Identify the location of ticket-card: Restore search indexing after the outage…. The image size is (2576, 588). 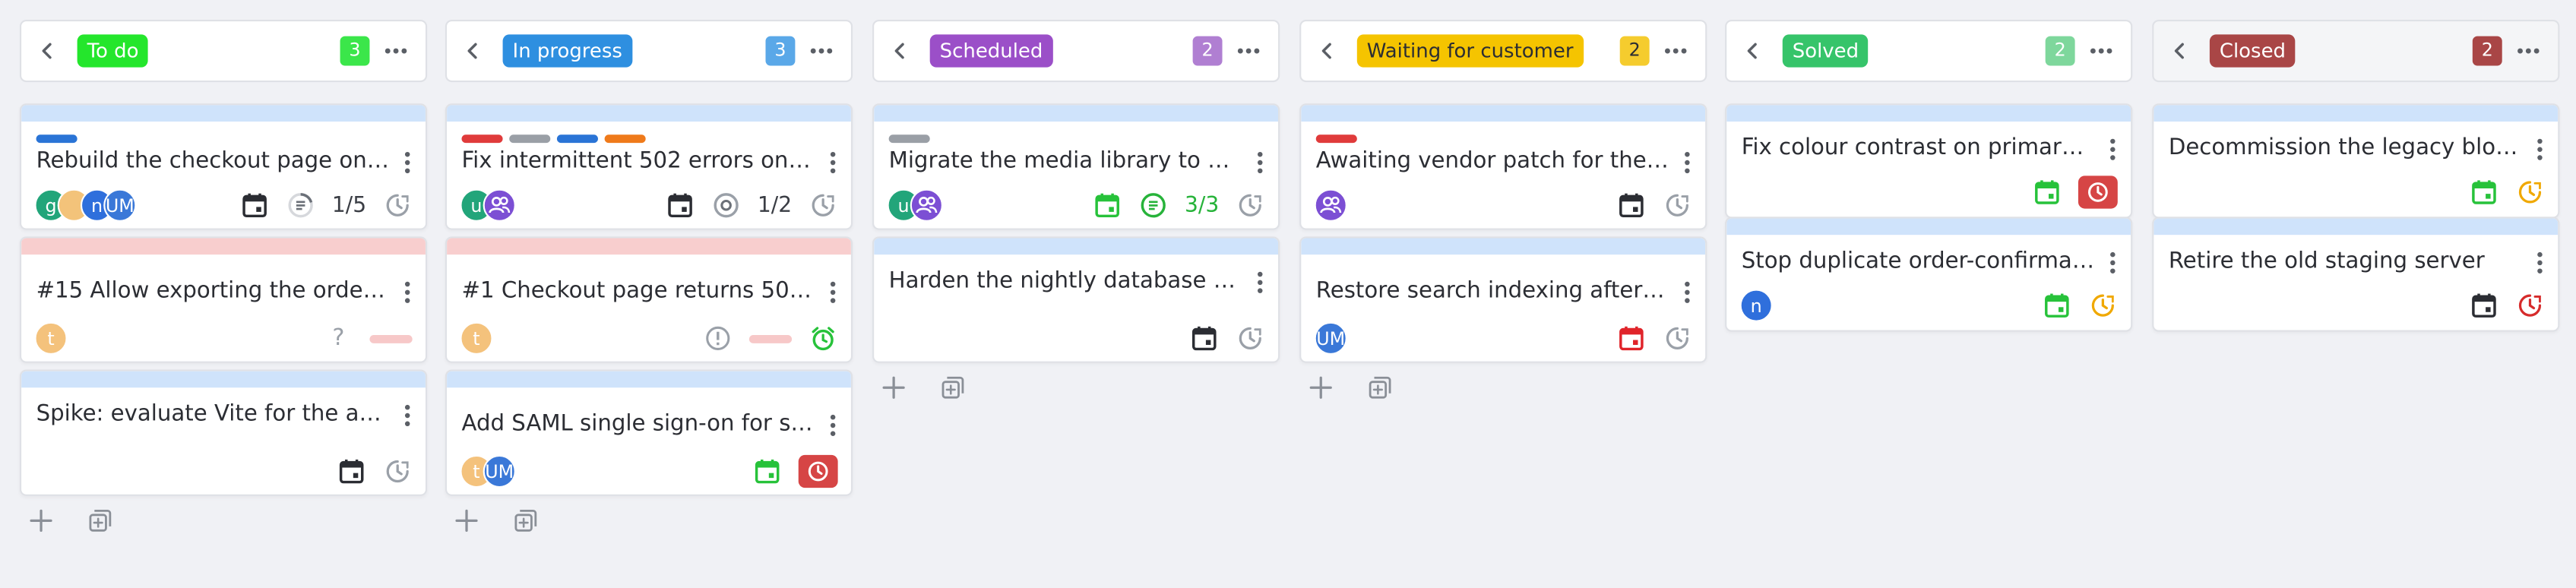
(1503, 299).